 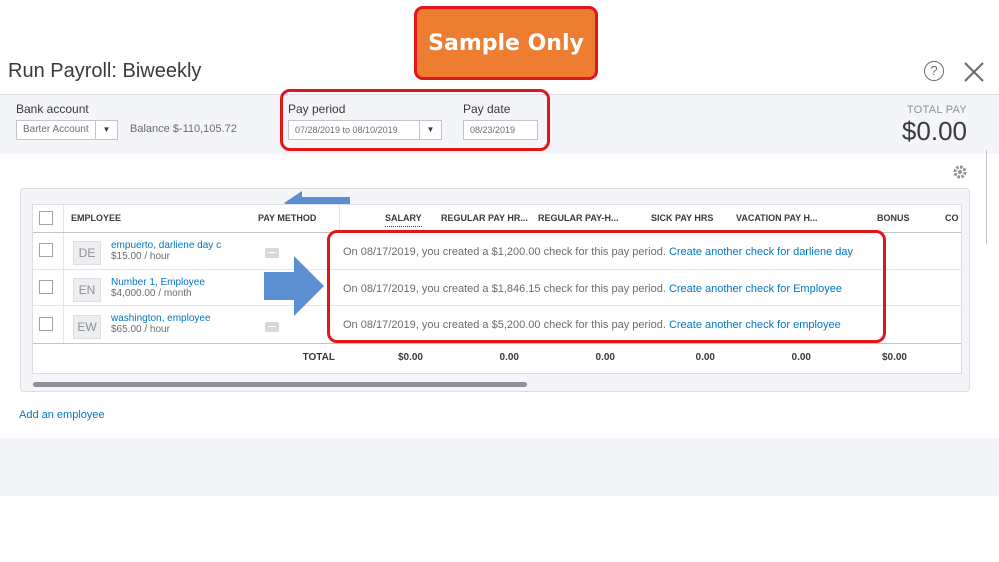 What do you see at coordinates (161, 318) in the screenshot?
I see `employee-name-link: washington, employee` at bounding box center [161, 318].